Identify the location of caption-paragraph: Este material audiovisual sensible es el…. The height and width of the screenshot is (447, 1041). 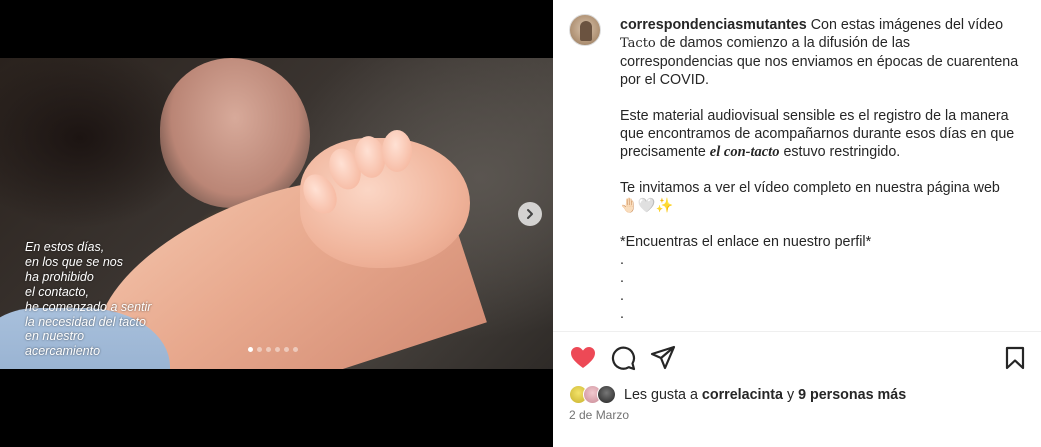
(822, 134).